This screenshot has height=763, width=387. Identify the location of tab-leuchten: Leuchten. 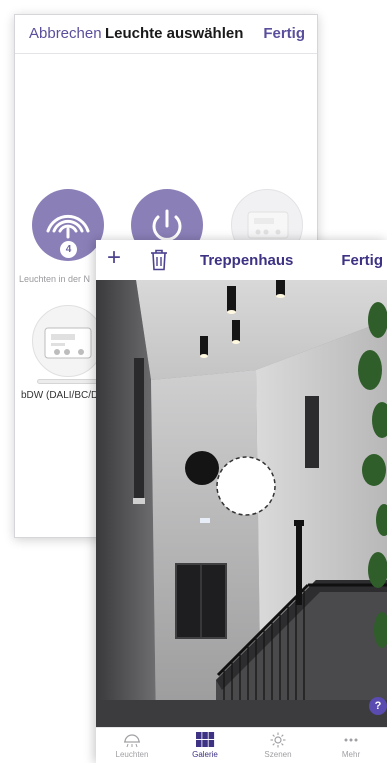
(132, 746).